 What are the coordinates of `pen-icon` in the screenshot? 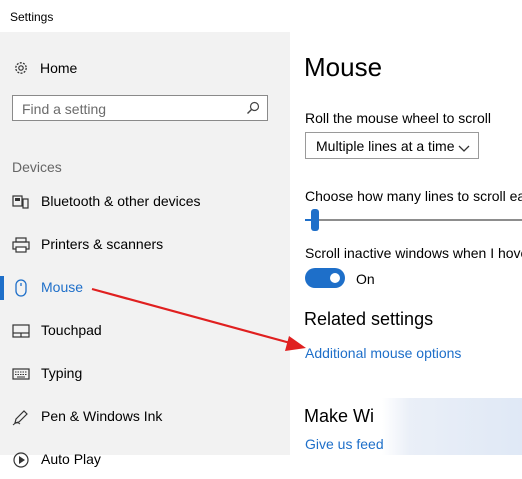 It's located at (21, 417).